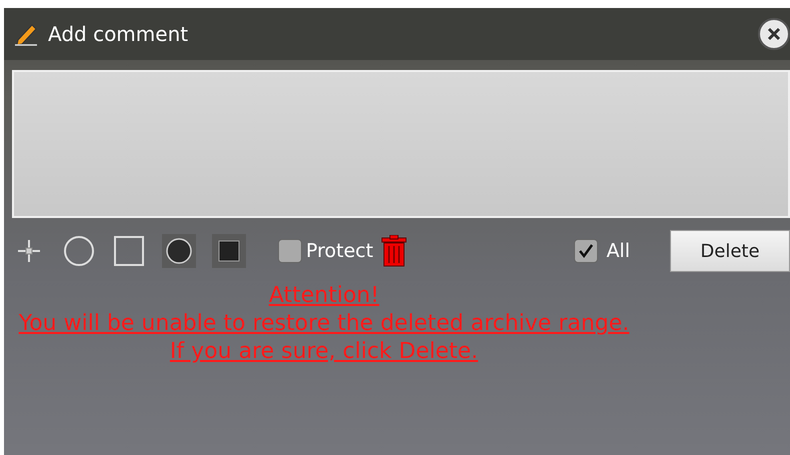 This screenshot has height=455, width=790. I want to click on square-icon, so click(129, 251).